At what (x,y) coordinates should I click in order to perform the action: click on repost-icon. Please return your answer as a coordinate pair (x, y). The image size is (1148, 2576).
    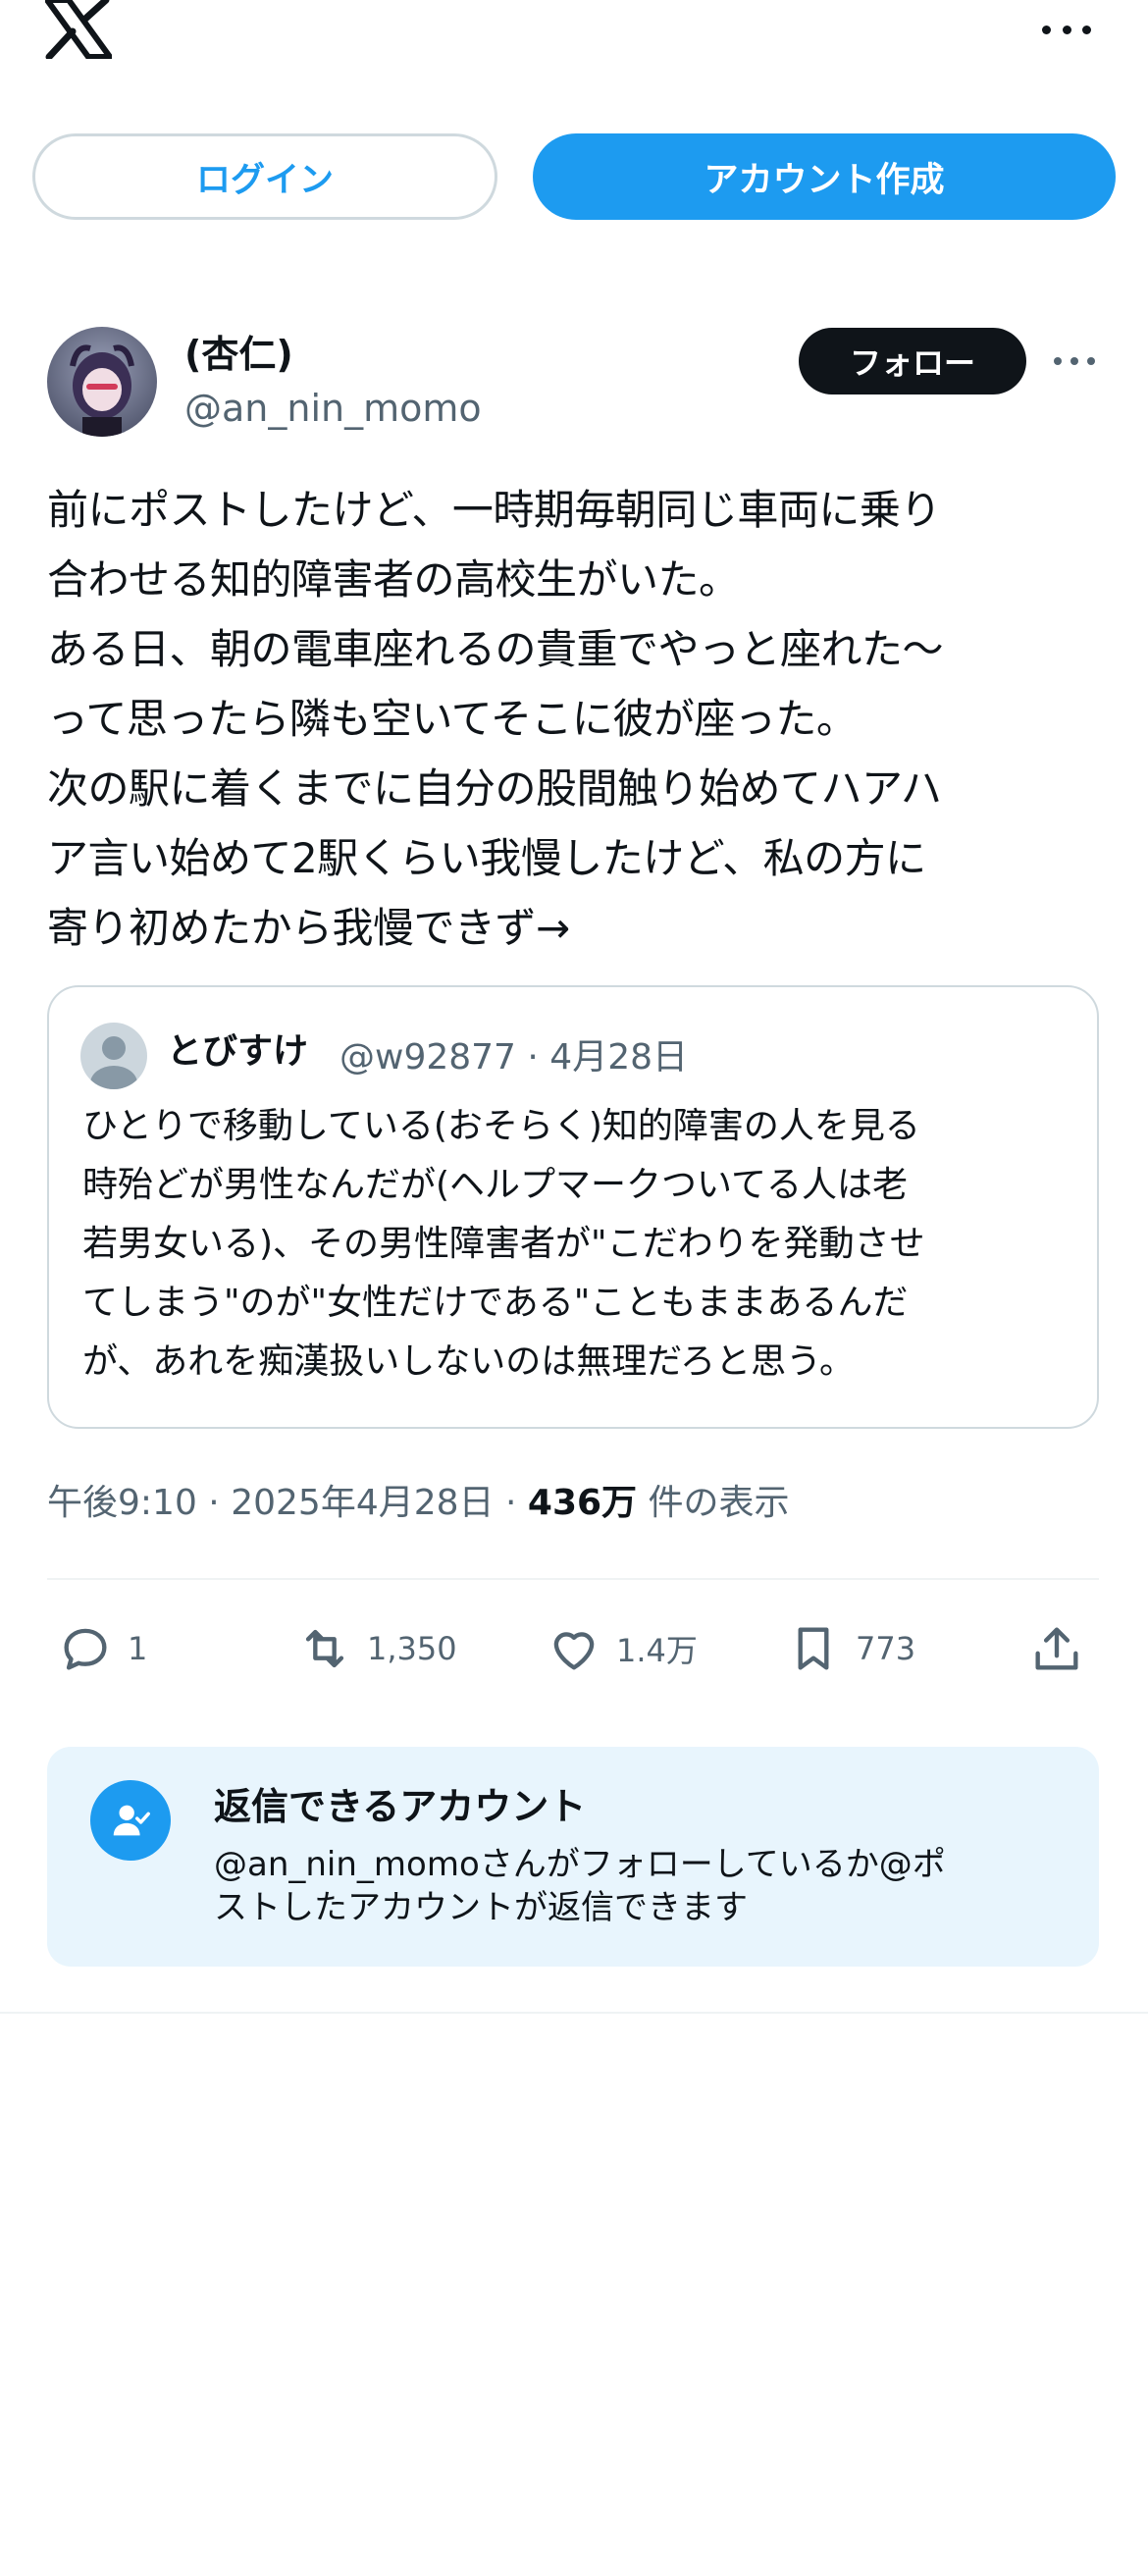
    Looking at the image, I should click on (324, 1648).